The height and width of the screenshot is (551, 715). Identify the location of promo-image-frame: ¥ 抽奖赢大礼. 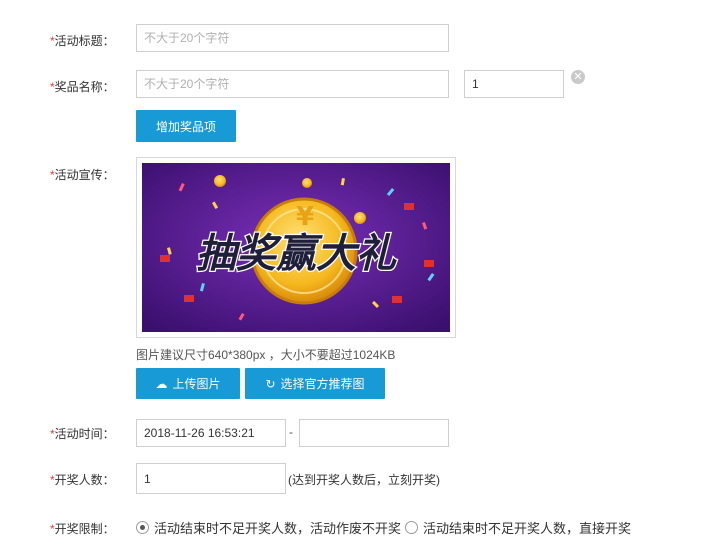
(296, 247).